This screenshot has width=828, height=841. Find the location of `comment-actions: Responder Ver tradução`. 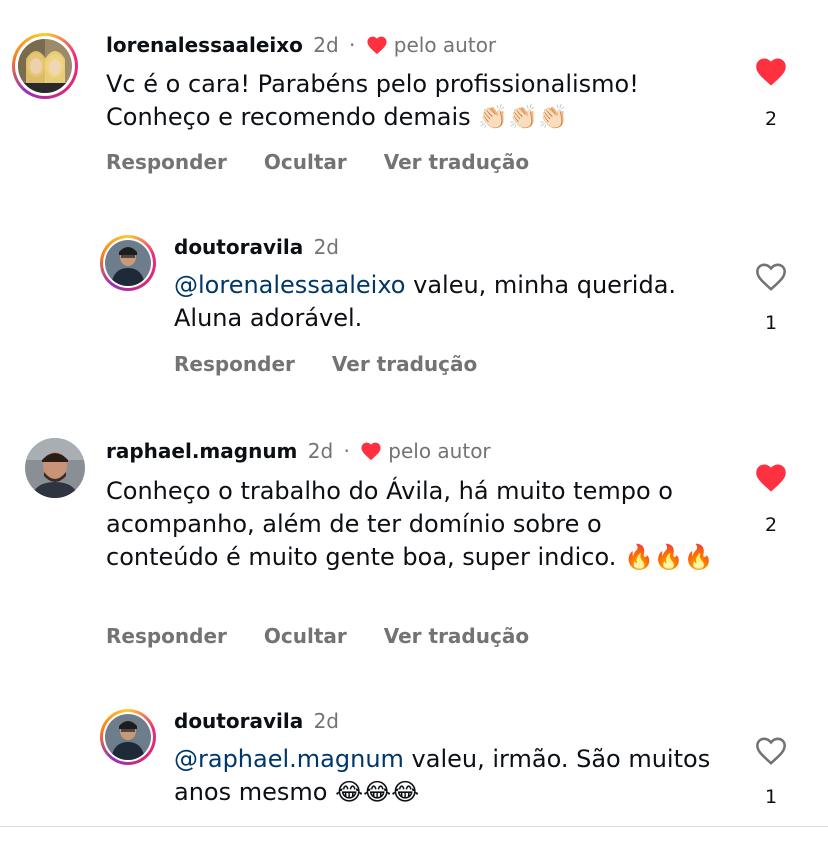

comment-actions: Responder Ver tradução is located at coordinates (340, 364).